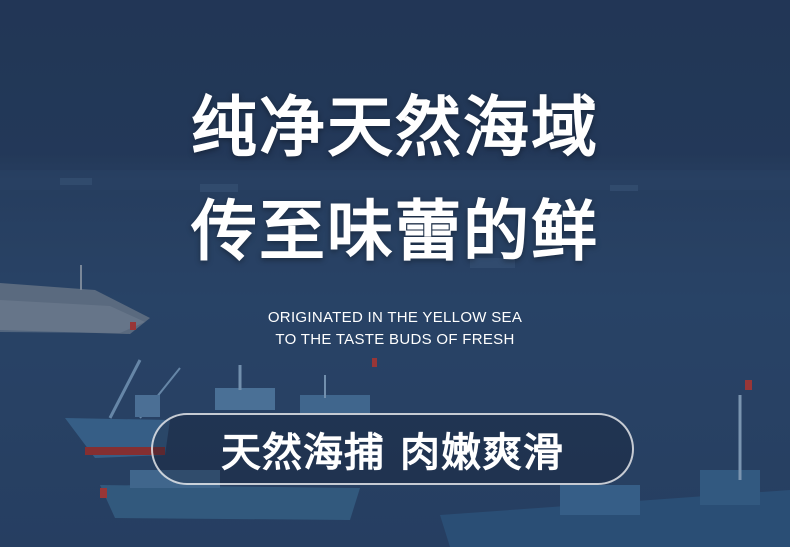 The height and width of the screenshot is (547, 790). I want to click on english-subtitle-line-1: ORIGINATED IN THE YELLOW SEA, so click(395, 317).